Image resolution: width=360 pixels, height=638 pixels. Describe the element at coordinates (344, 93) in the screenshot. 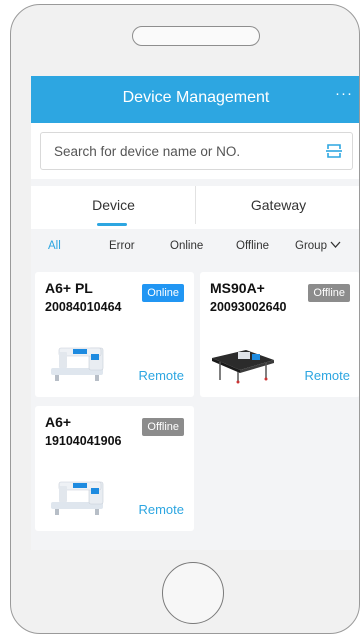

I see `more-menu-button: ···` at that location.